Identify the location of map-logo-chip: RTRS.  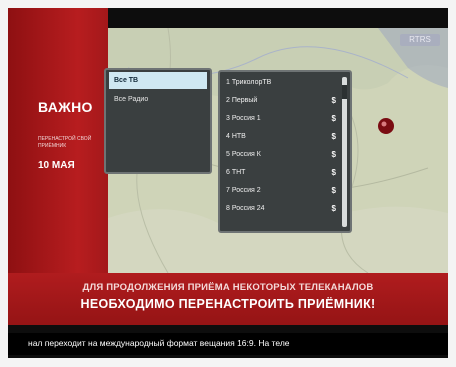
(420, 40).